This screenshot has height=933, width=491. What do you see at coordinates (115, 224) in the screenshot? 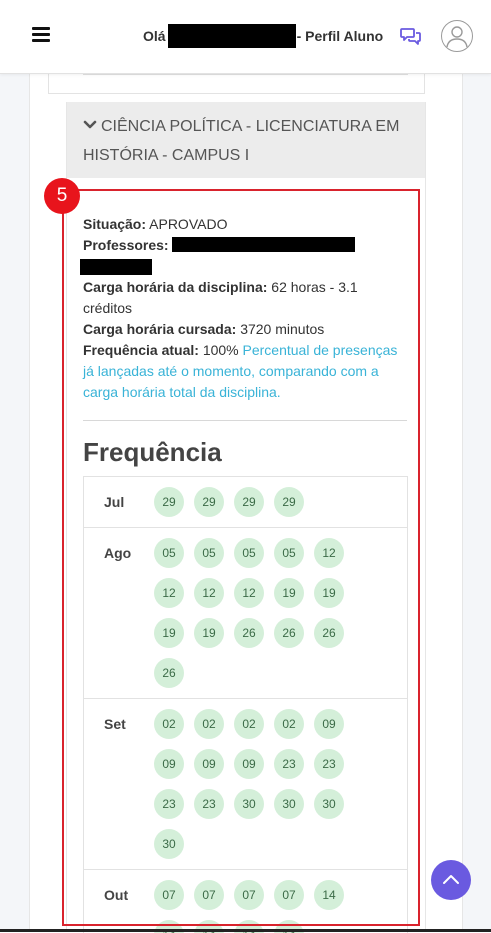
I see `situacao-label: Situação:` at bounding box center [115, 224].